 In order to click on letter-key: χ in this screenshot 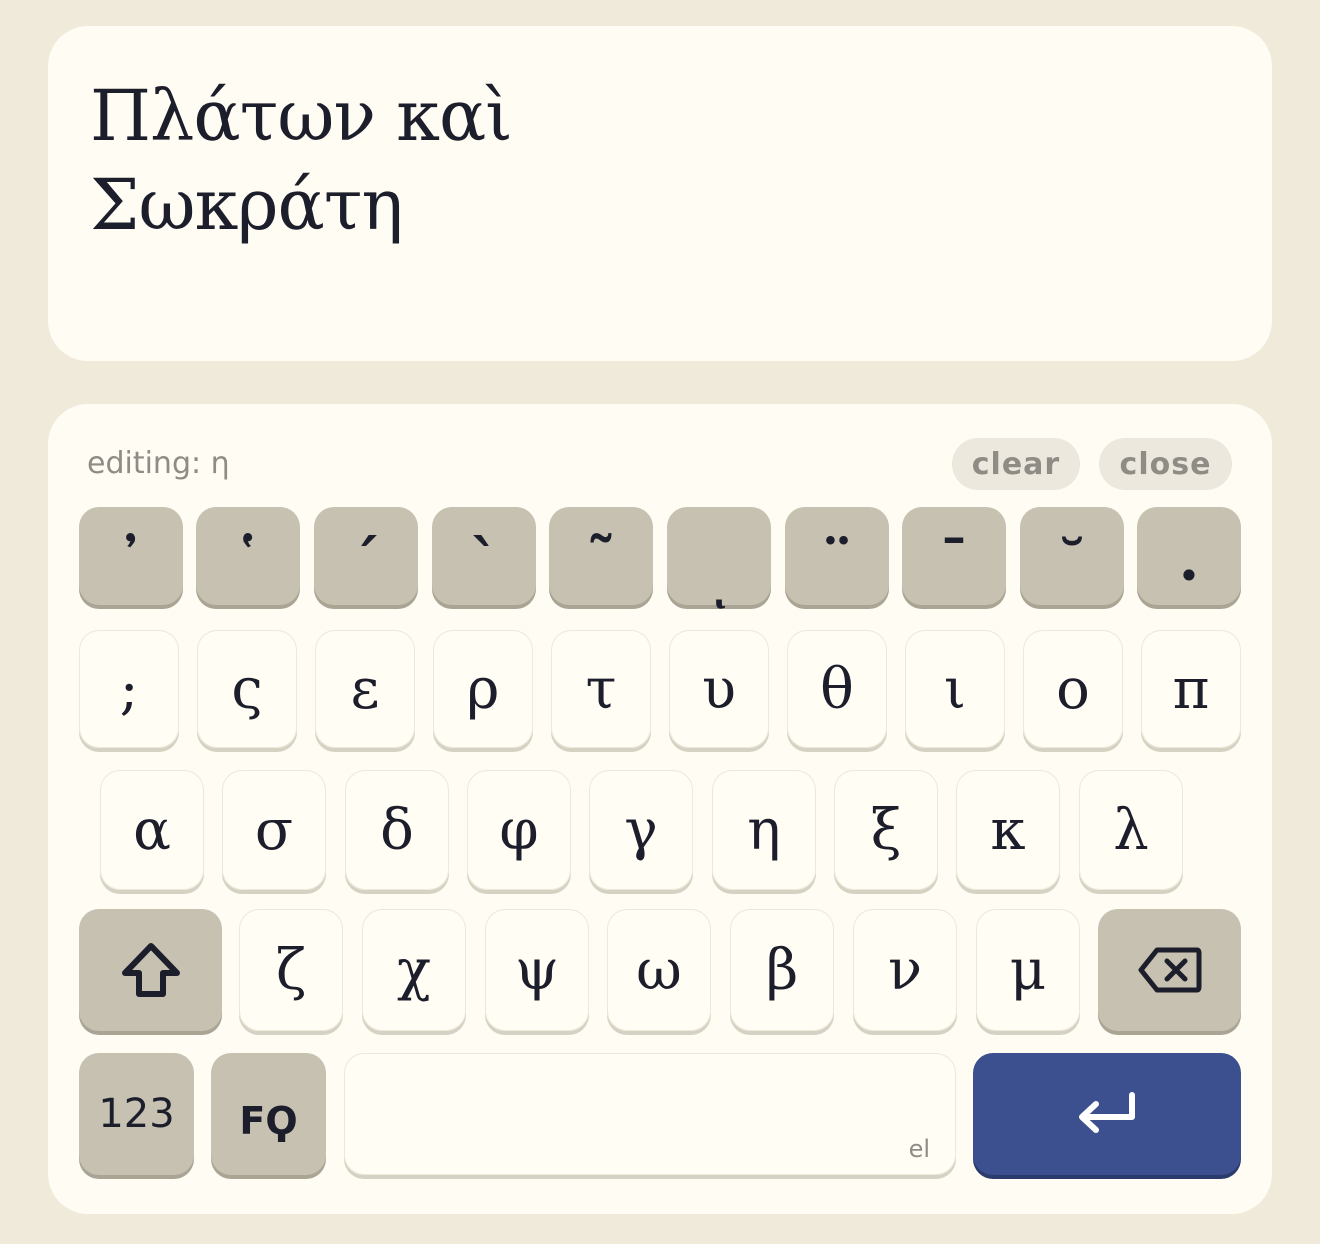, I will do `click(414, 970)`.